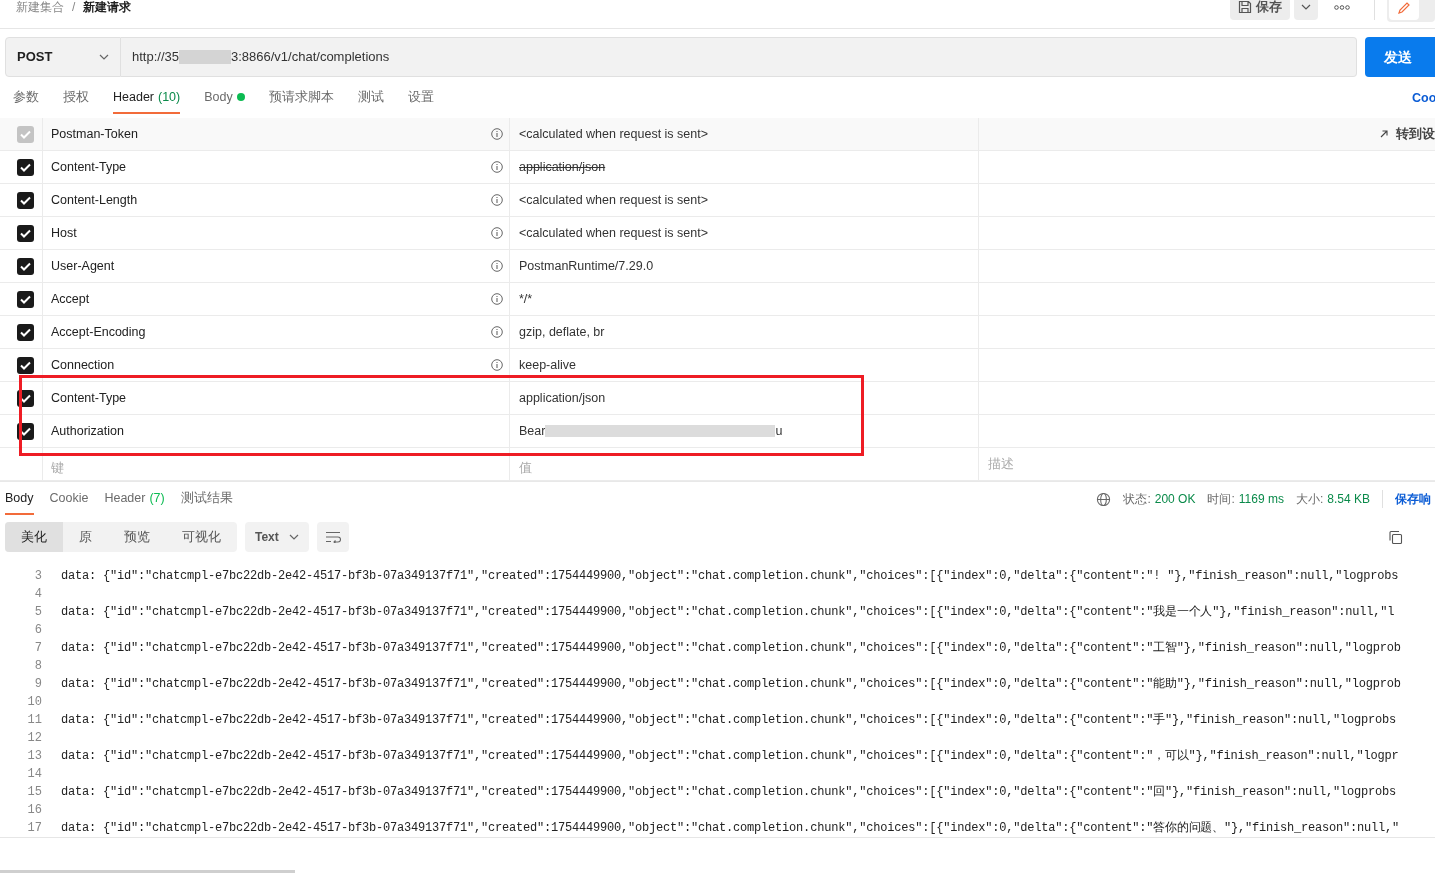  Describe the element at coordinates (34, 774) in the screenshot. I see `line-number: 14` at that location.